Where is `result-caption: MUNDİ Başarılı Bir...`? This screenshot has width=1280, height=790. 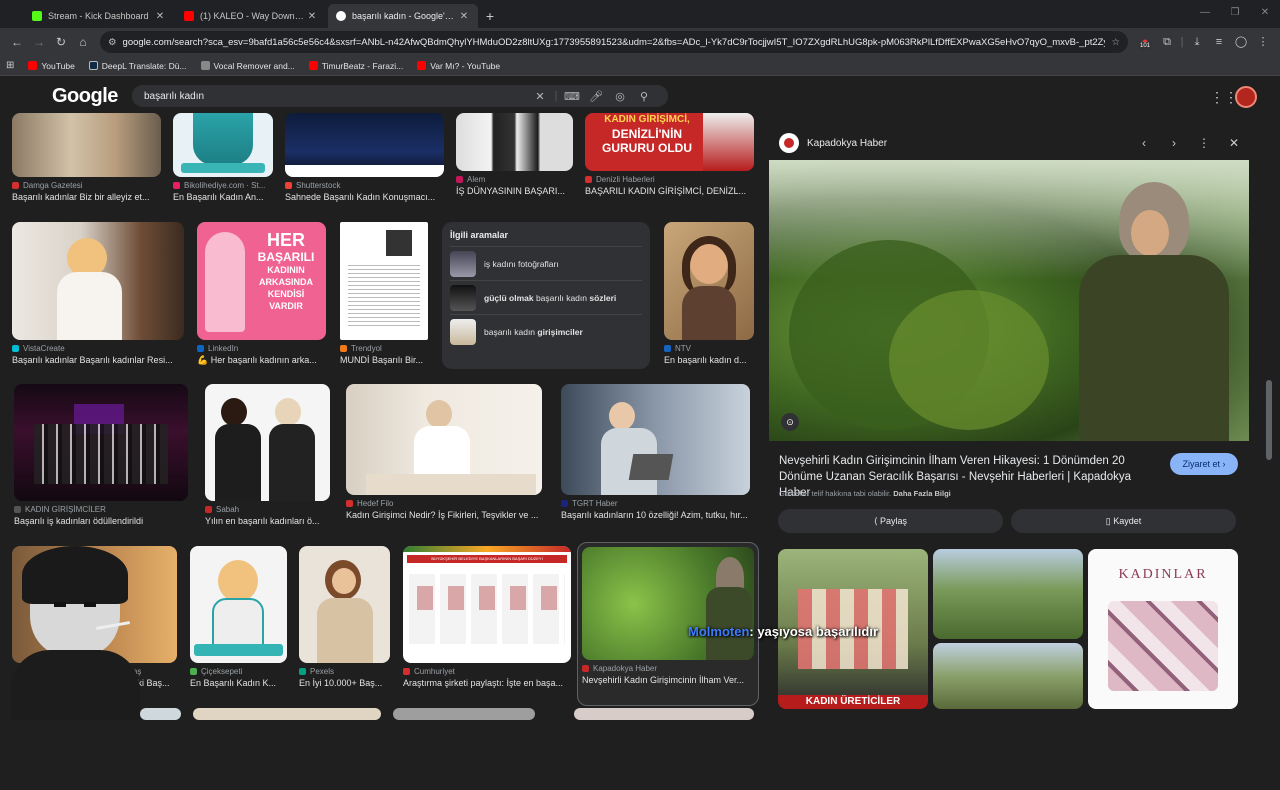
result-caption: MUNDİ Başarılı Bir... is located at coordinates (384, 360).